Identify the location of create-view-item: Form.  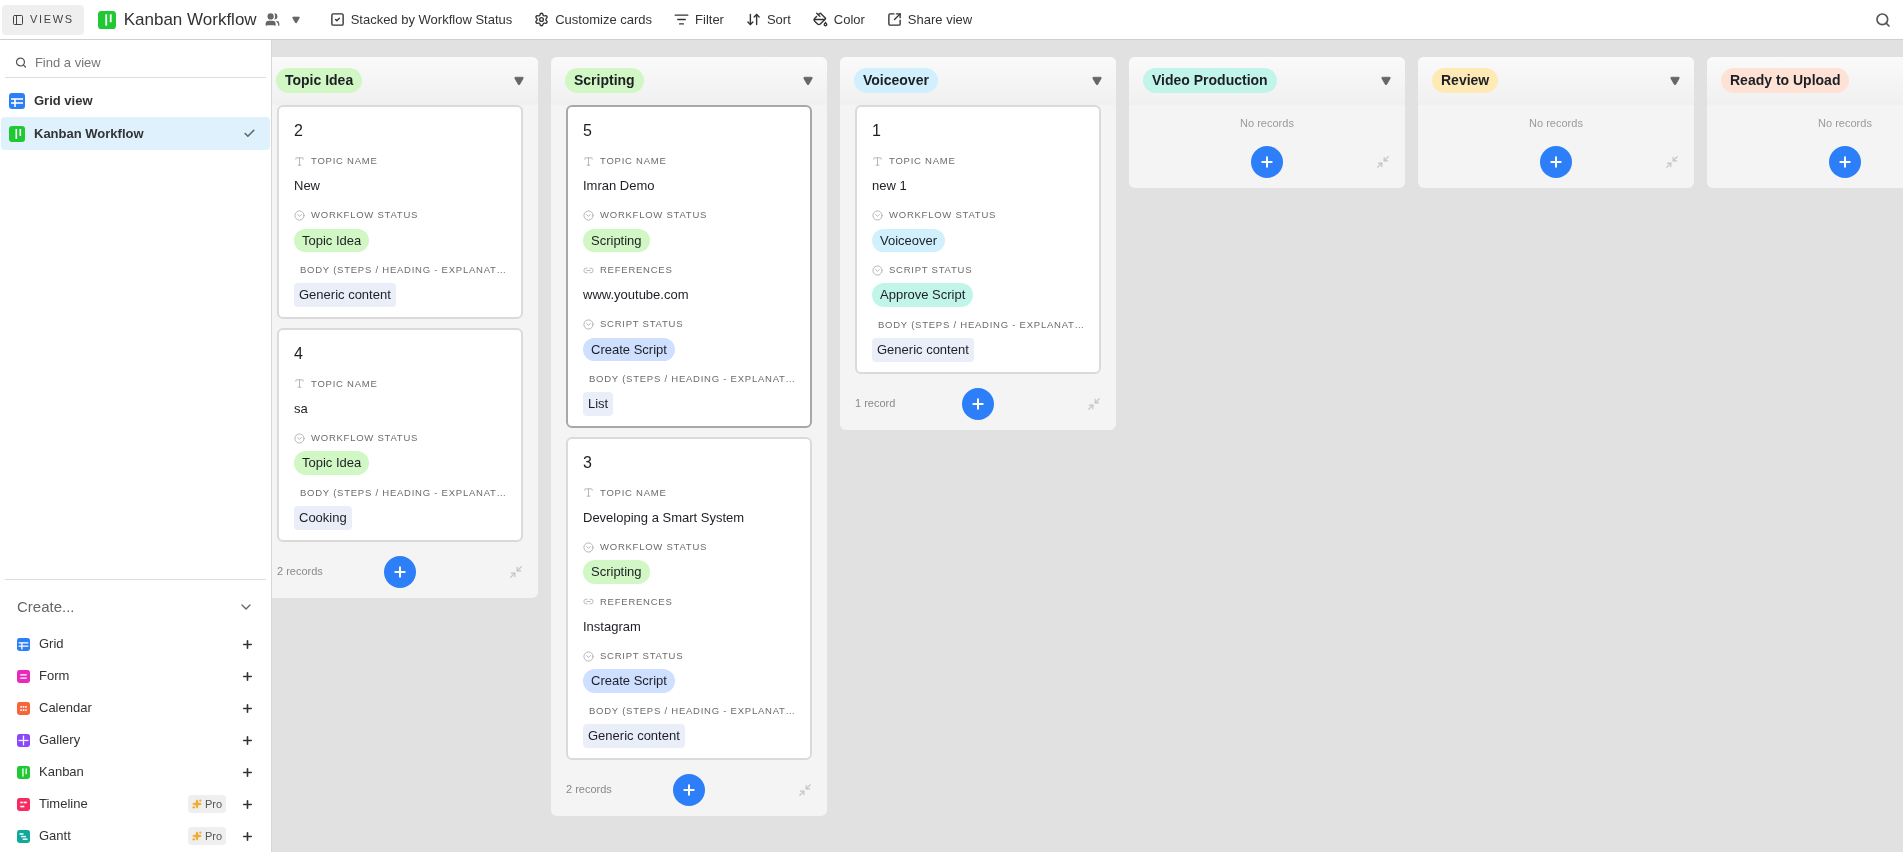
(135, 676).